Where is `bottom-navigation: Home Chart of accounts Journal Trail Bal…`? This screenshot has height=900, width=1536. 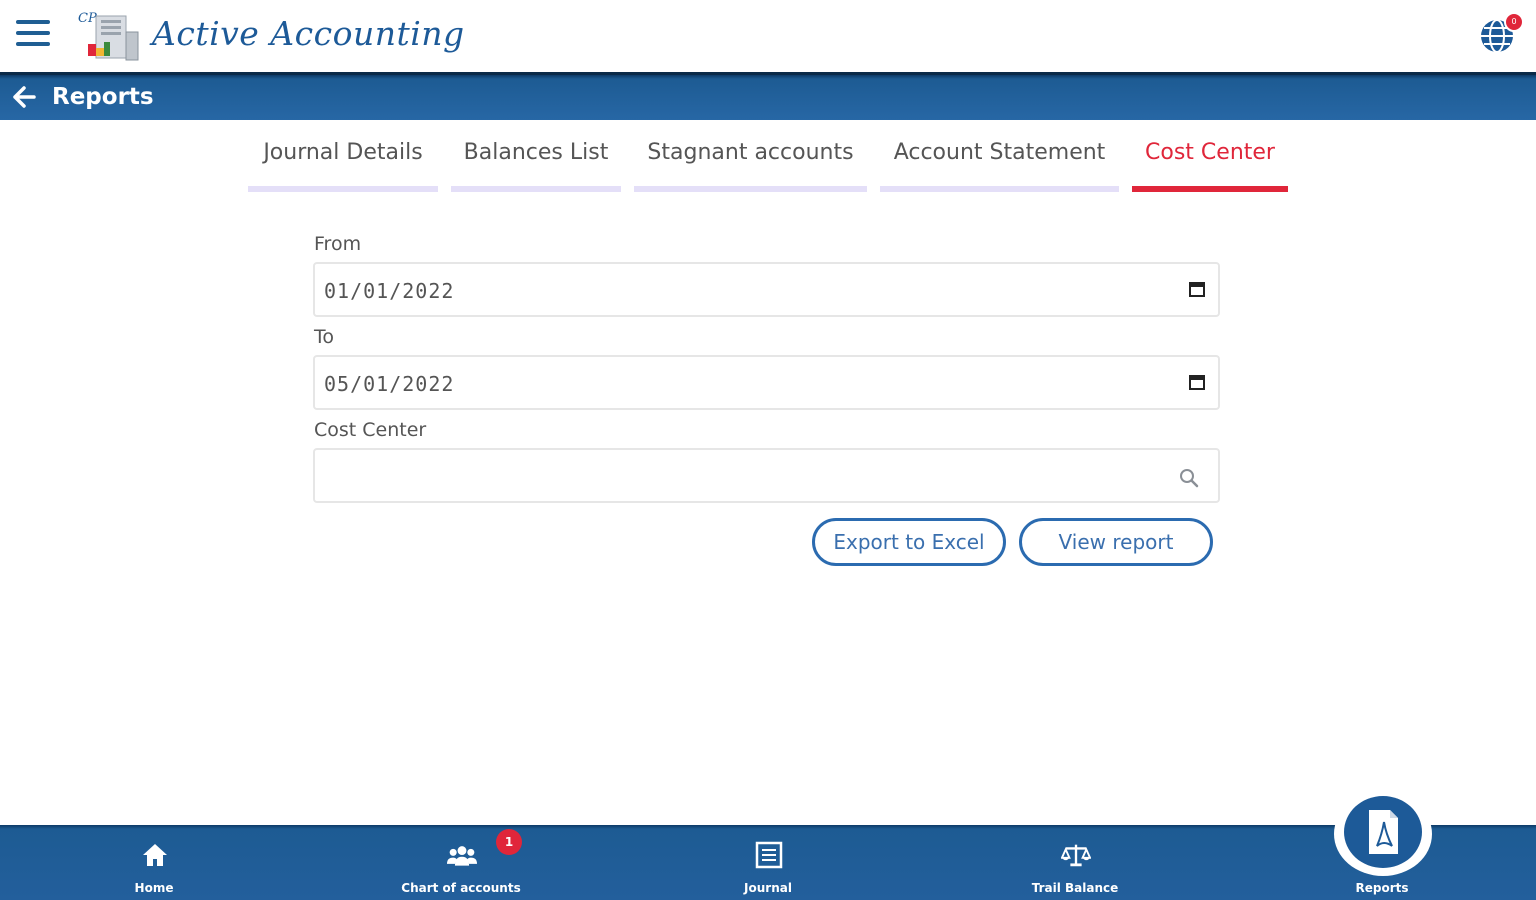
bottom-navigation: Home Chart of accounts Journal Trail Bal… is located at coordinates (768, 862).